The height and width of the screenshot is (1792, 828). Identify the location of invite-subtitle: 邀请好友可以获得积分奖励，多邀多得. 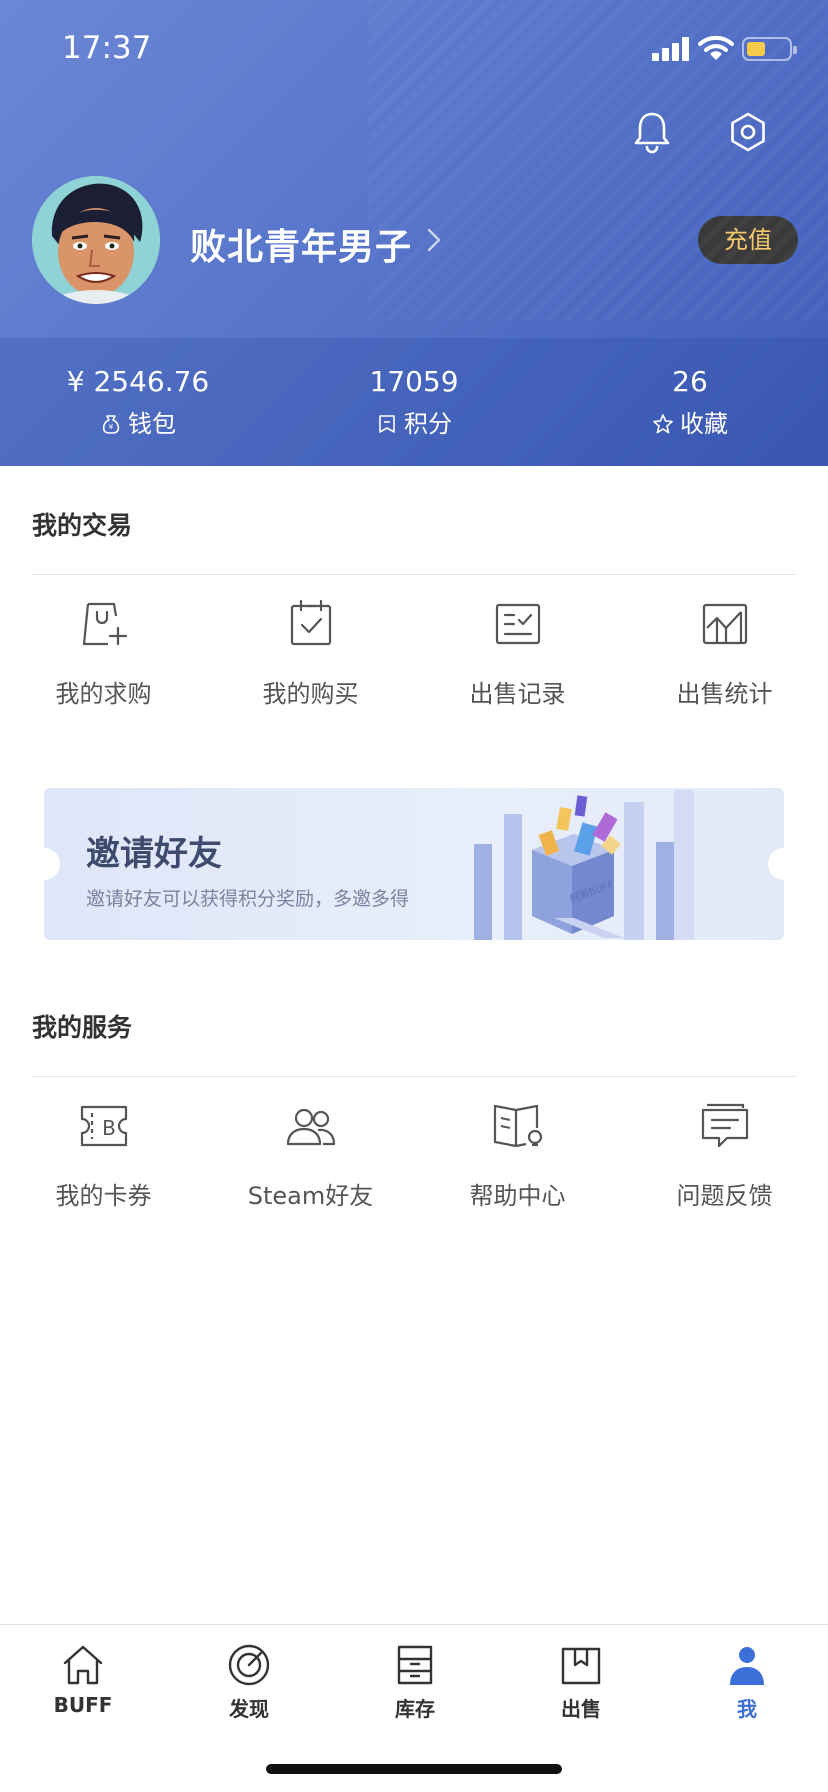
(248, 899).